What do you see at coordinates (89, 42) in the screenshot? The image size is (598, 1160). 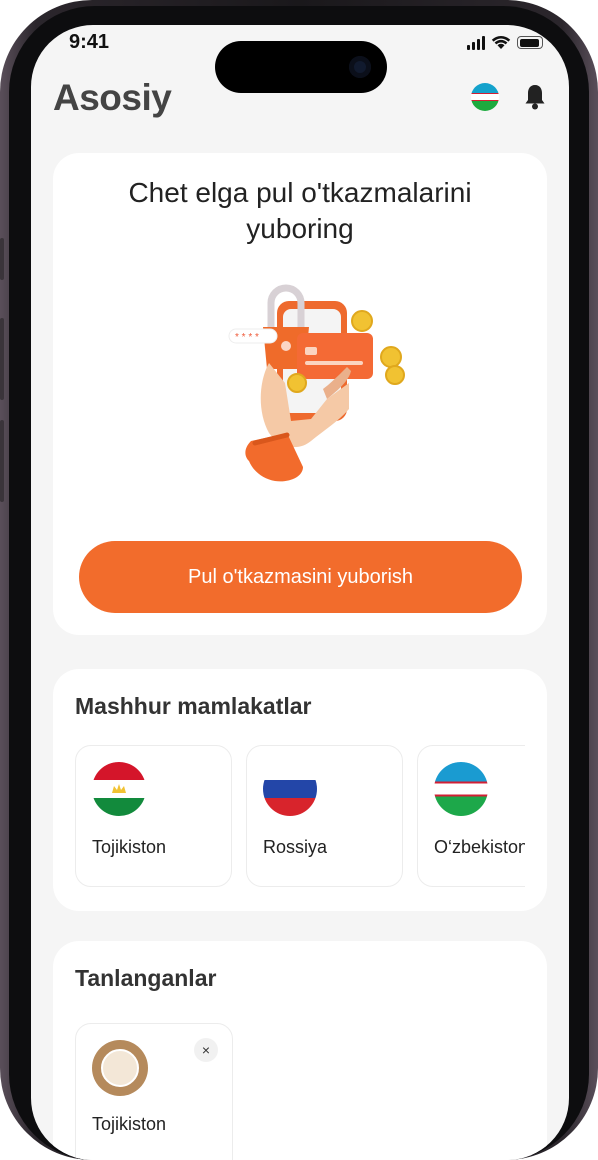 I see `status-time: 9:41` at bounding box center [89, 42].